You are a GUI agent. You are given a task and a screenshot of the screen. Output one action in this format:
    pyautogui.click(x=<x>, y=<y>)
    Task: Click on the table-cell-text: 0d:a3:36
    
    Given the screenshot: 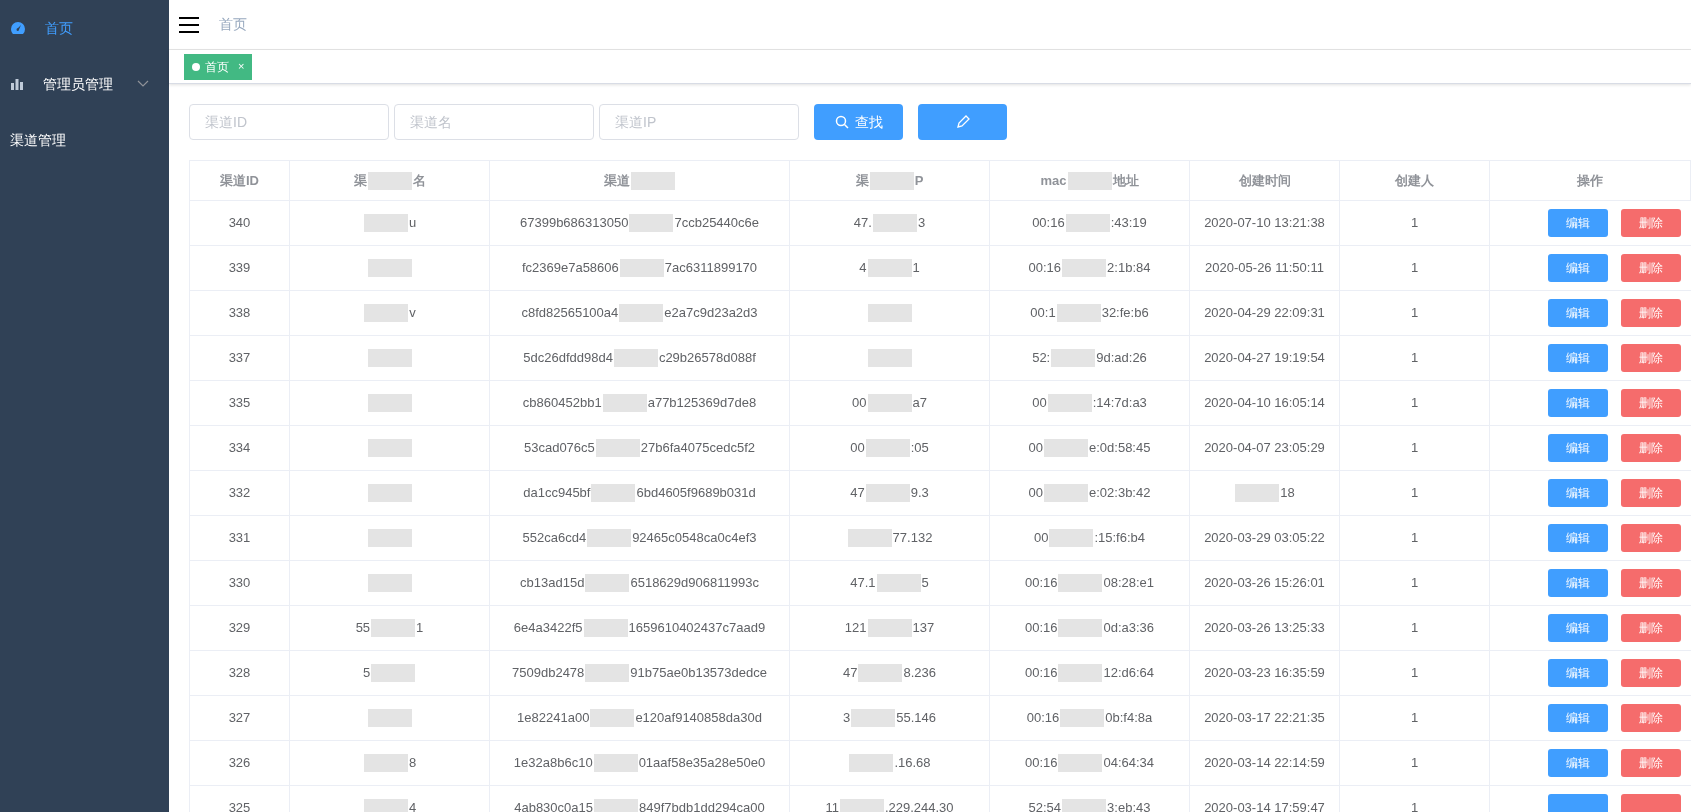 What is the action you would take?
    pyautogui.click(x=1129, y=628)
    